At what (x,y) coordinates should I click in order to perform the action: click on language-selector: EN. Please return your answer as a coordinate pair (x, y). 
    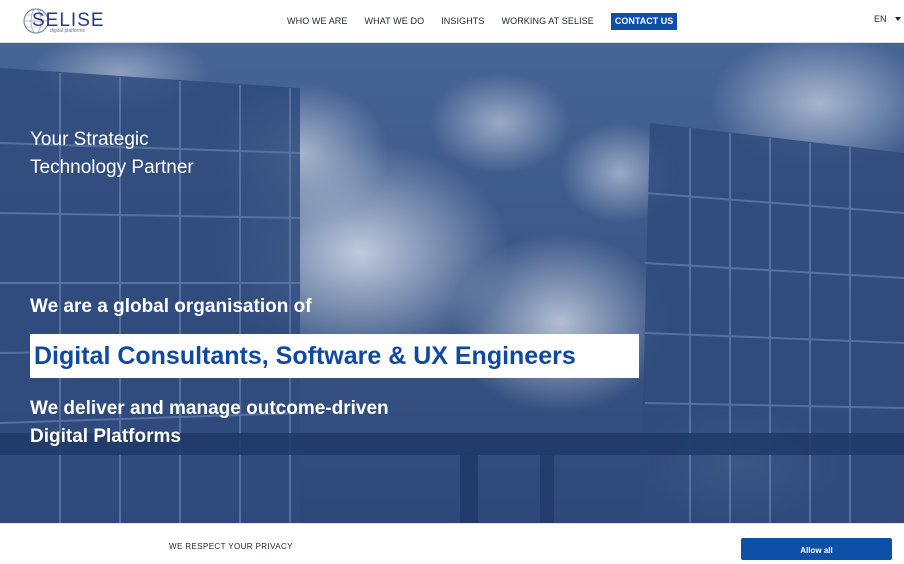
    Looking at the image, I should click on (889, 19).